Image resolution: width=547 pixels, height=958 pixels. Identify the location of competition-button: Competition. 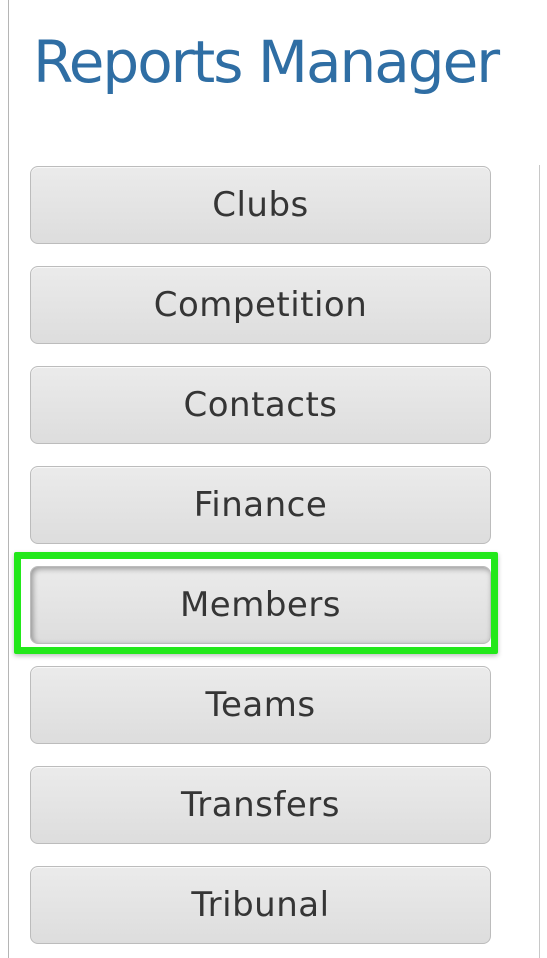
(260, 305).